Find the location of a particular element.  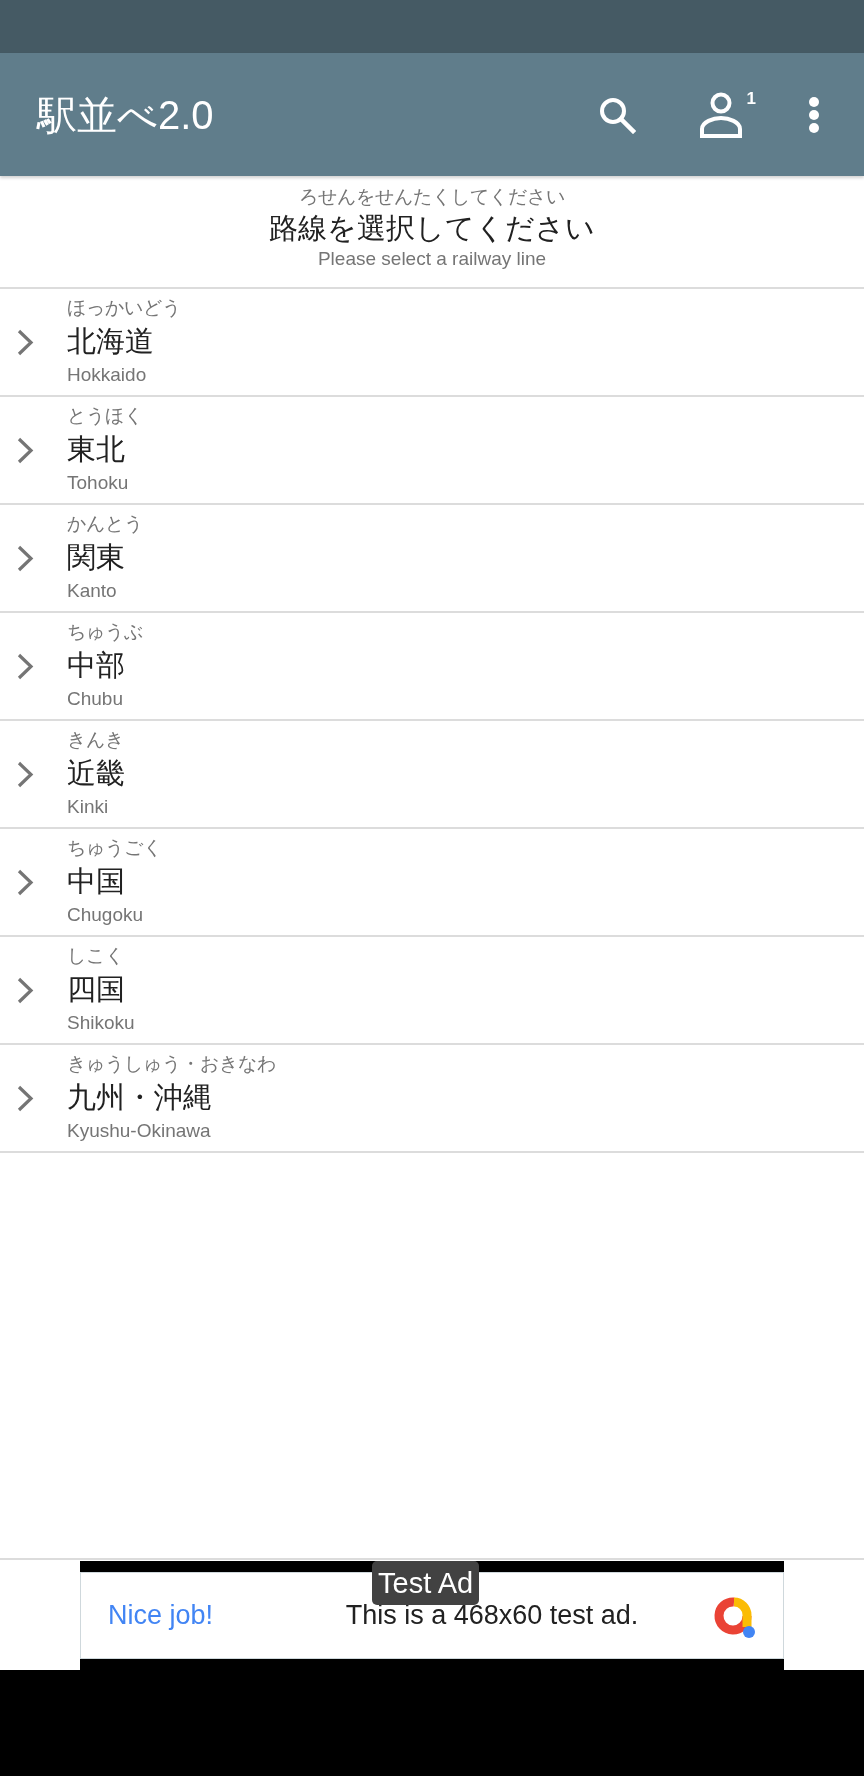

region-name: 九州・沖縄 is located at coordinates (140, 1097).